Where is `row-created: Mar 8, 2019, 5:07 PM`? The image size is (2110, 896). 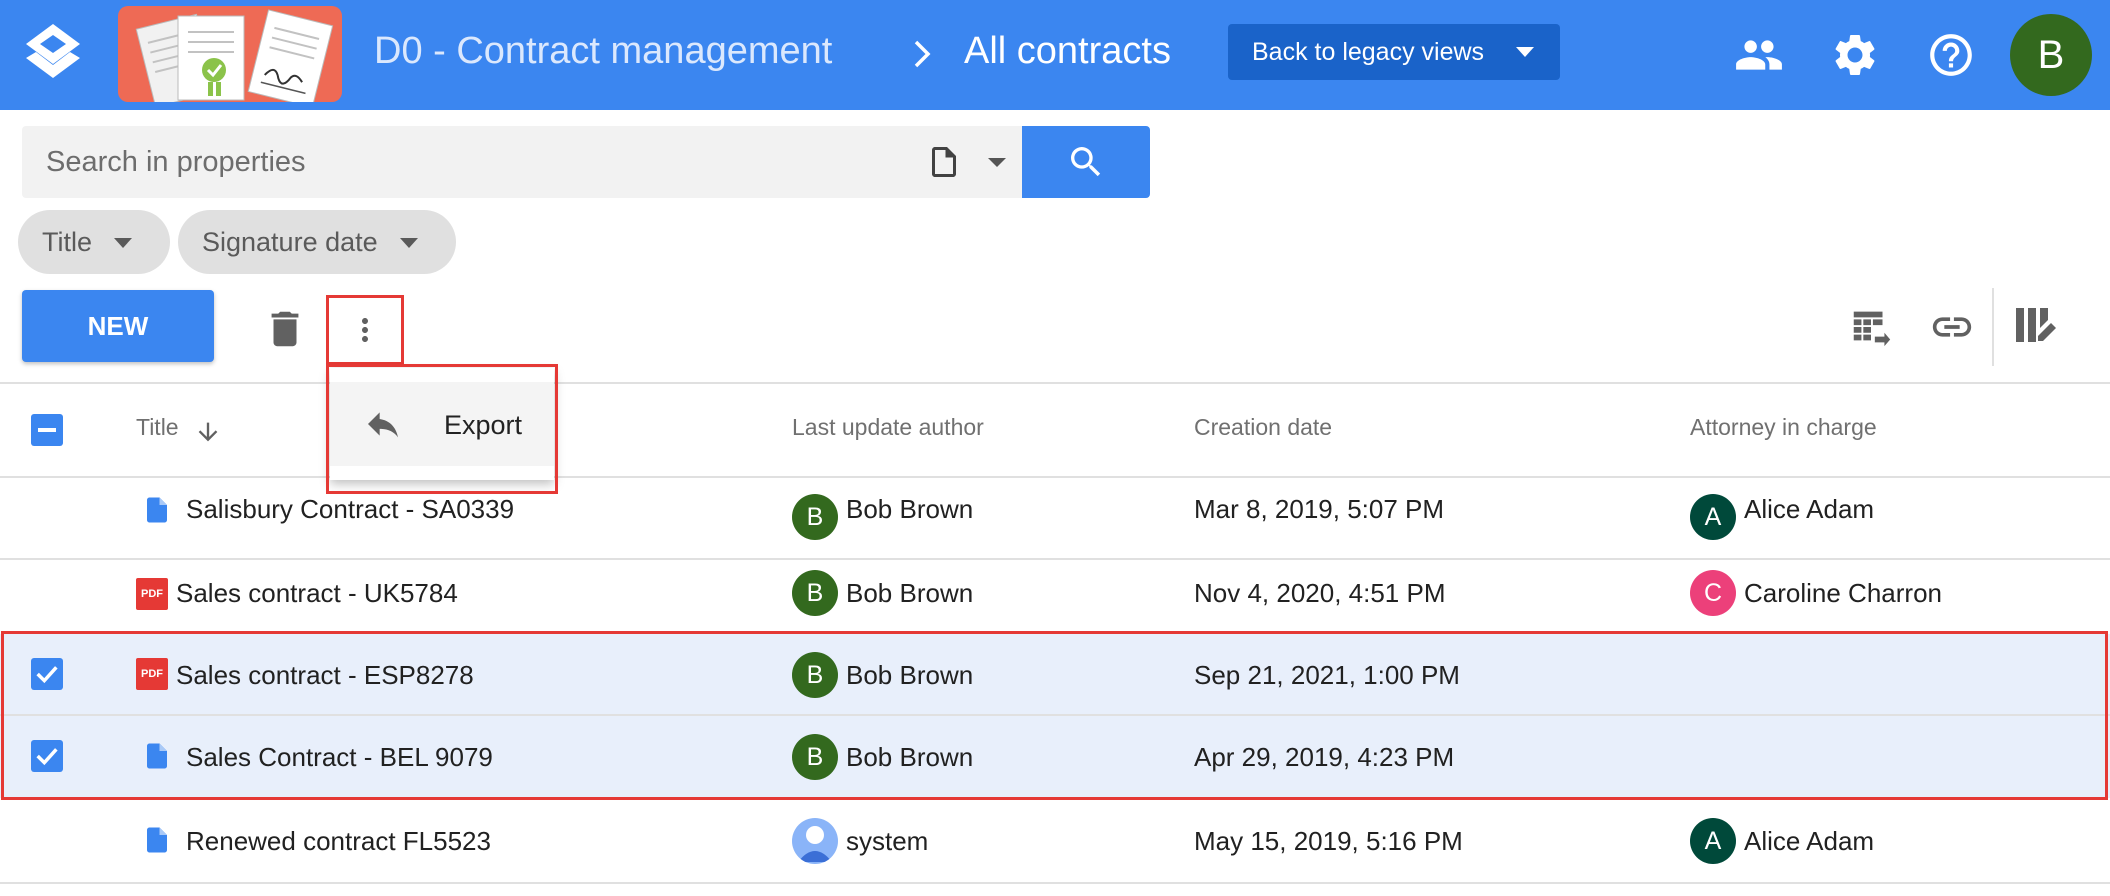 row-created: Mar 8, 2019, 5:07 PM is located at coordinates (1319, 509).